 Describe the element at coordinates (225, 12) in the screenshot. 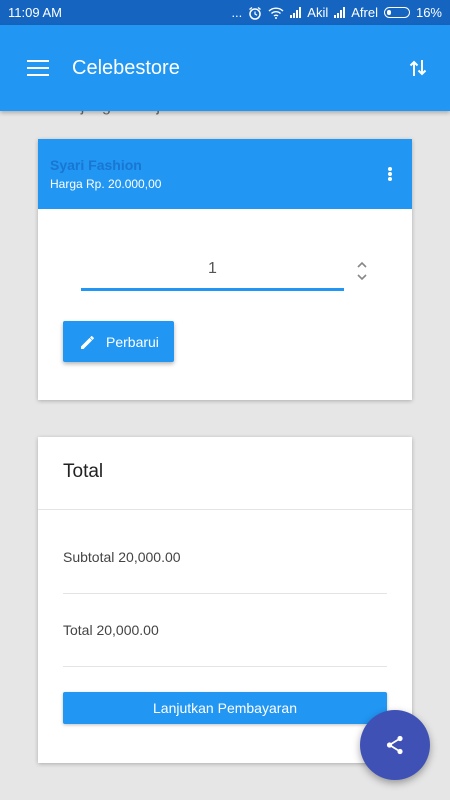

I see `status-bar: 11:09 AM ... Akil Afrel 16%` at that location.